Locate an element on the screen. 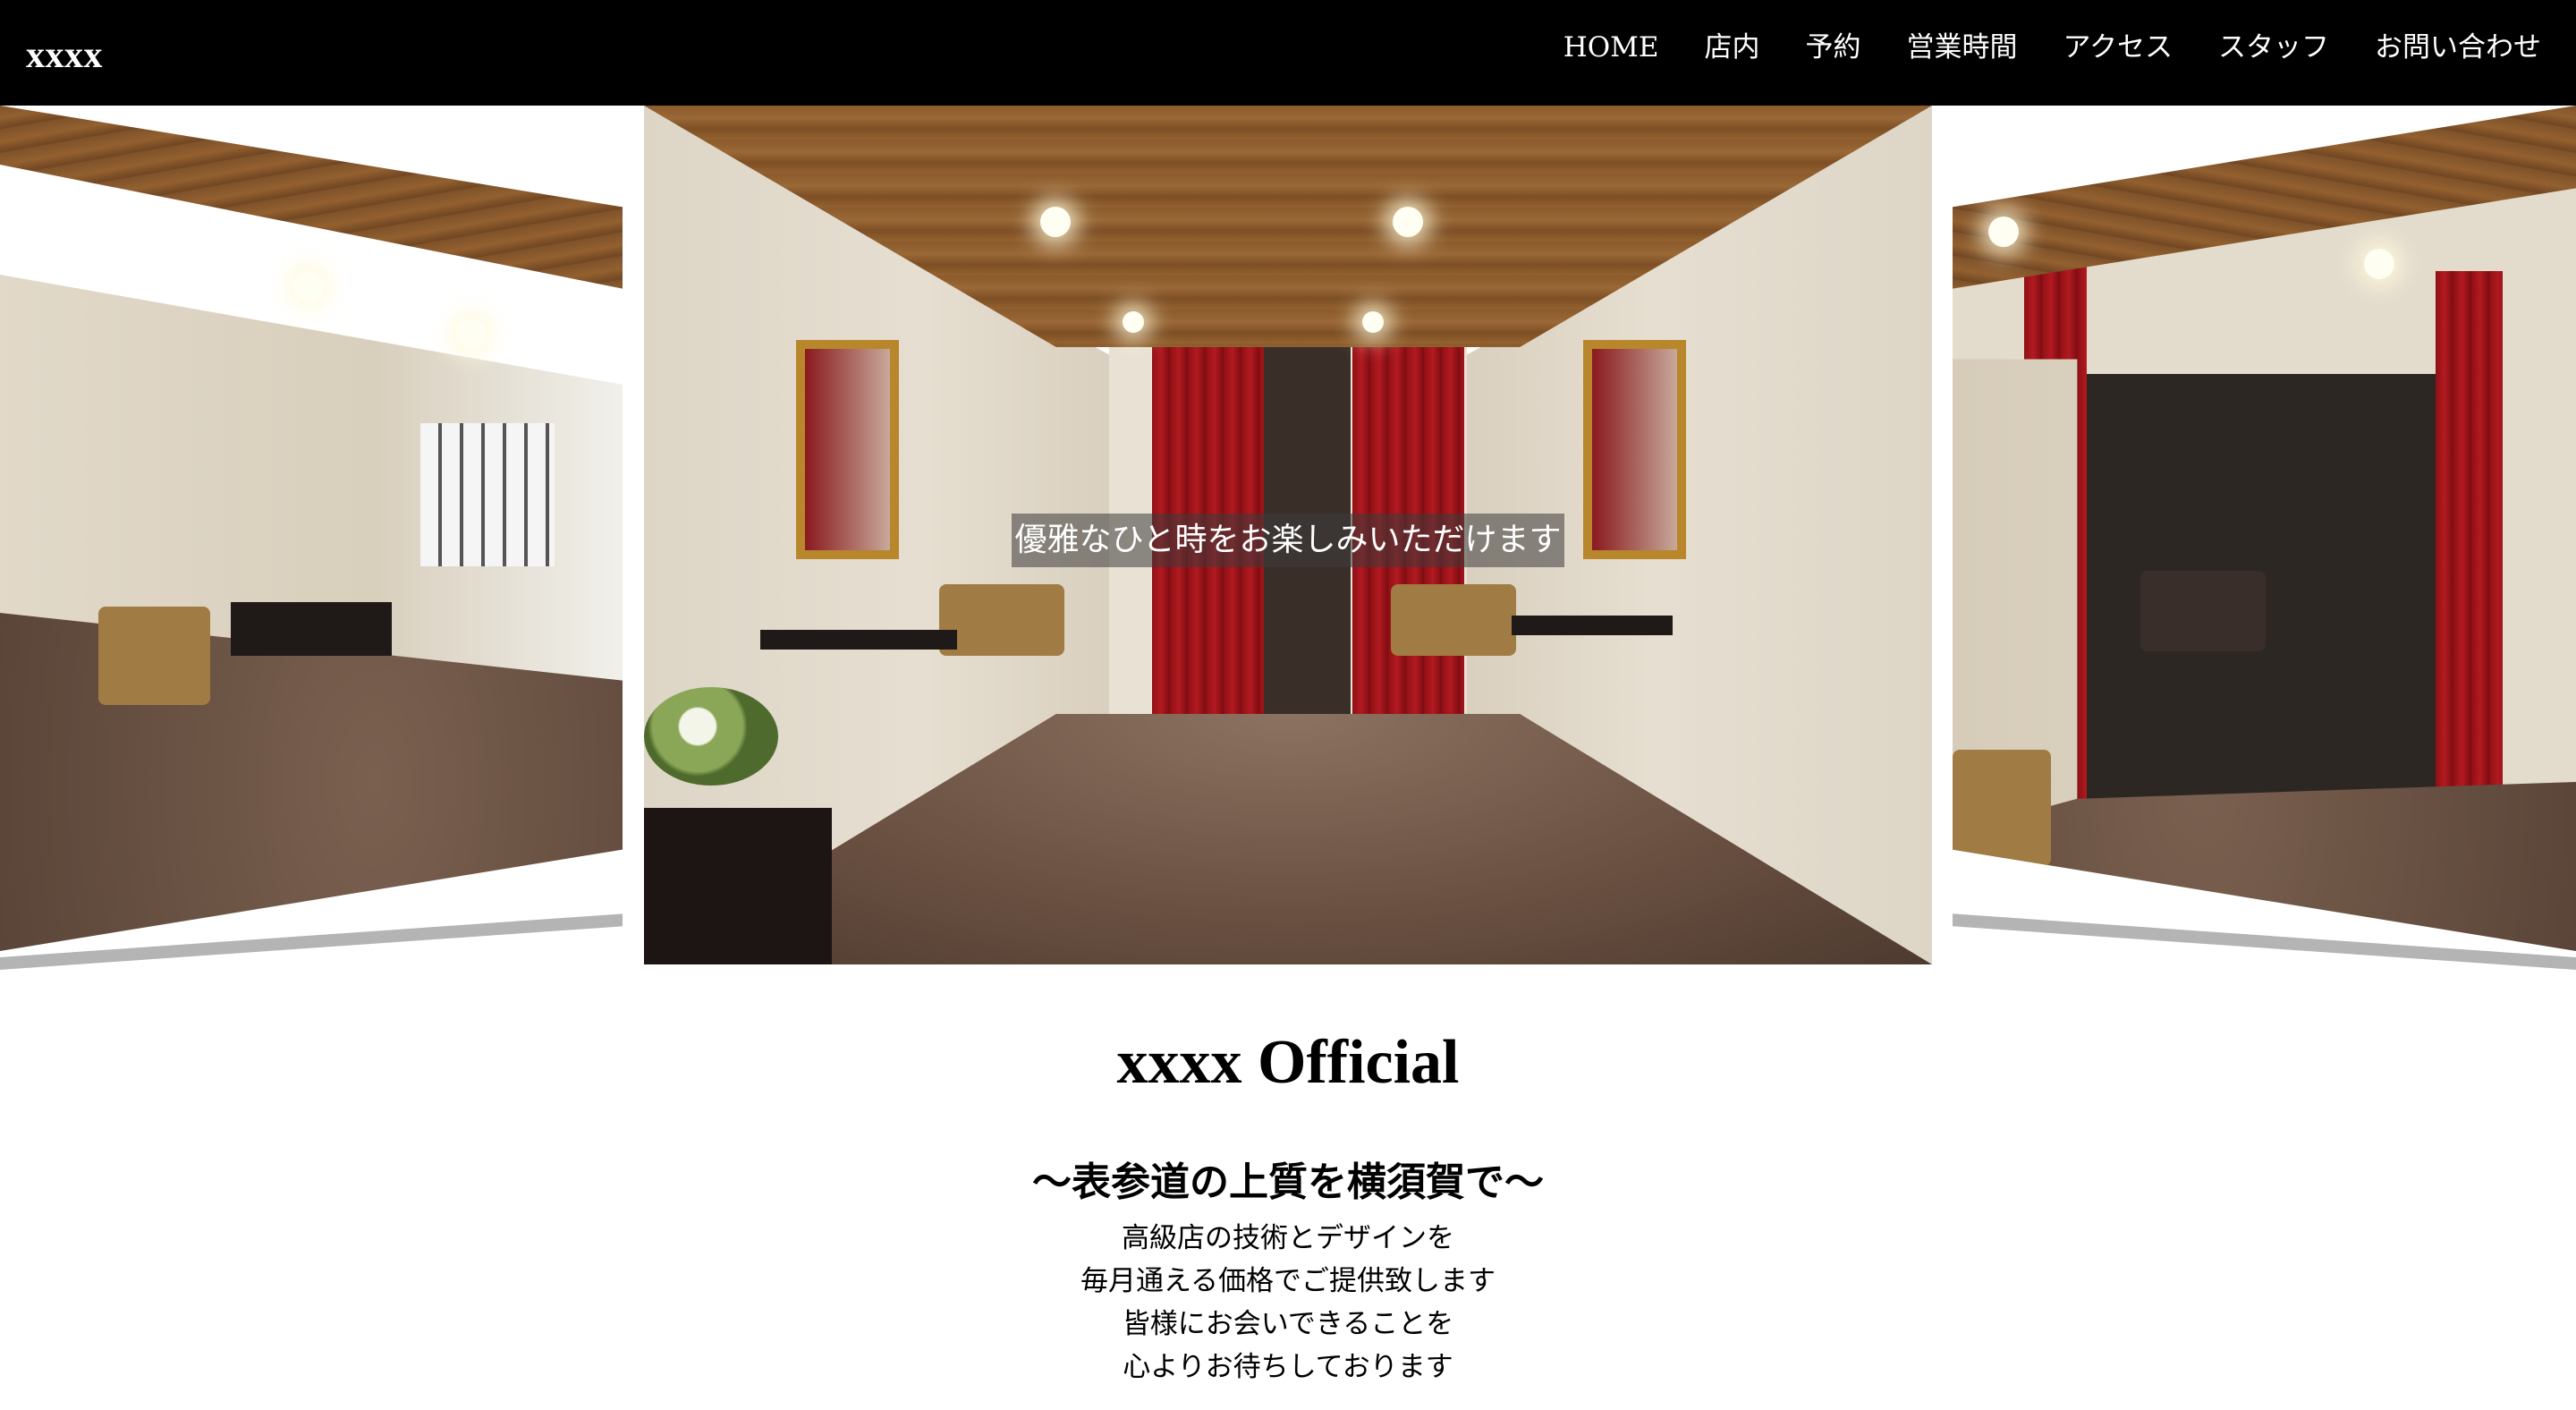  intro-line: 皆様にお会いできることを is located at coordinates (1288, 1324).